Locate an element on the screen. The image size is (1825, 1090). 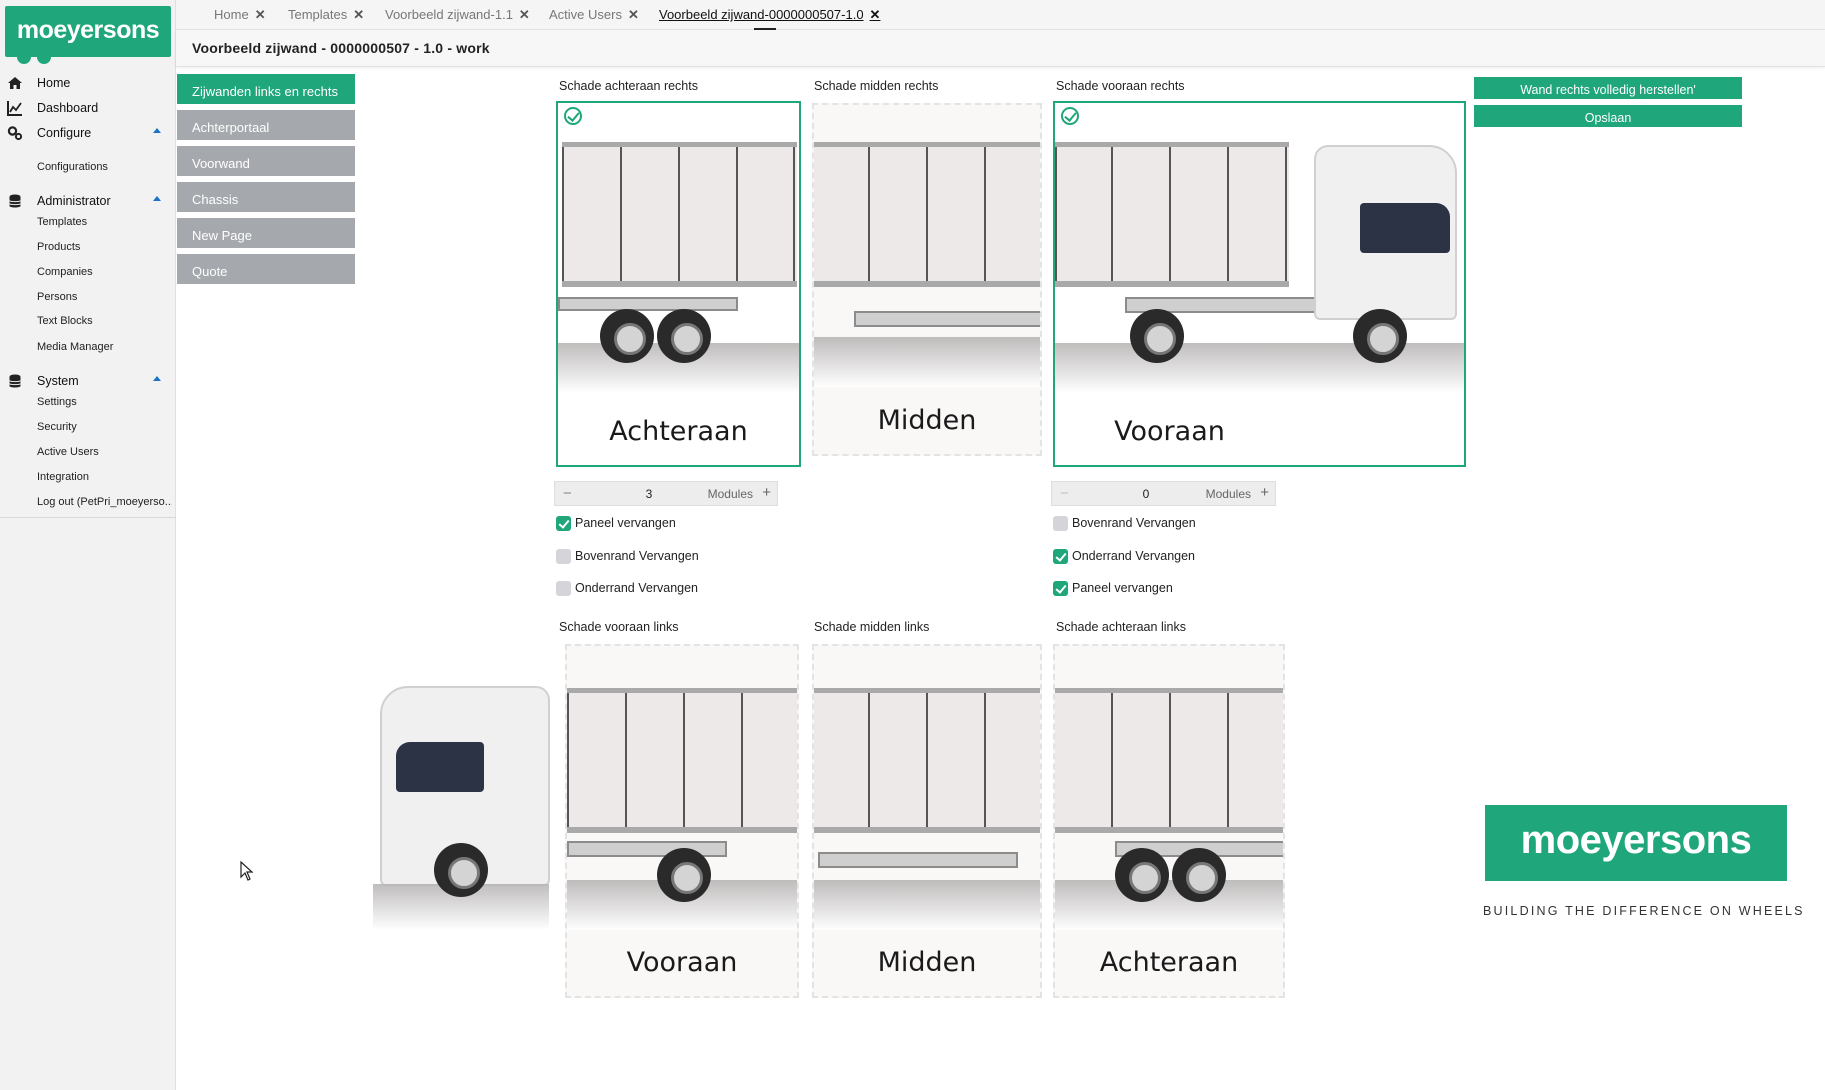
section-chassis: Chassis is located at coordinates (266, 198).